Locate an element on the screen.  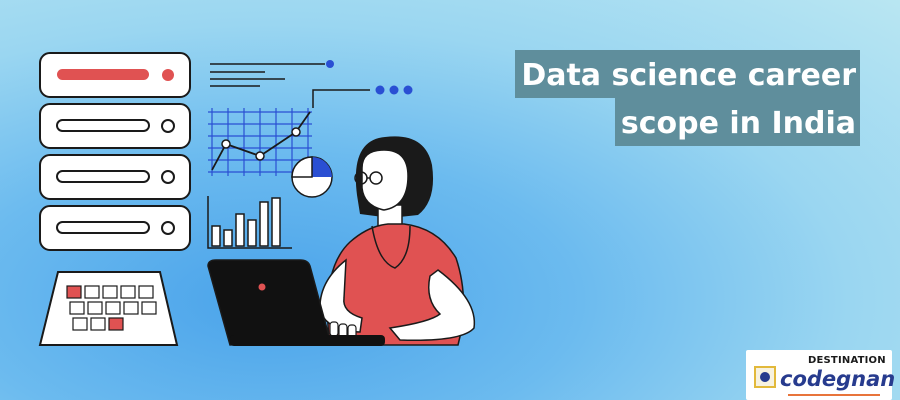
title-line-1: Data science career is located at coordinates (687, 74).